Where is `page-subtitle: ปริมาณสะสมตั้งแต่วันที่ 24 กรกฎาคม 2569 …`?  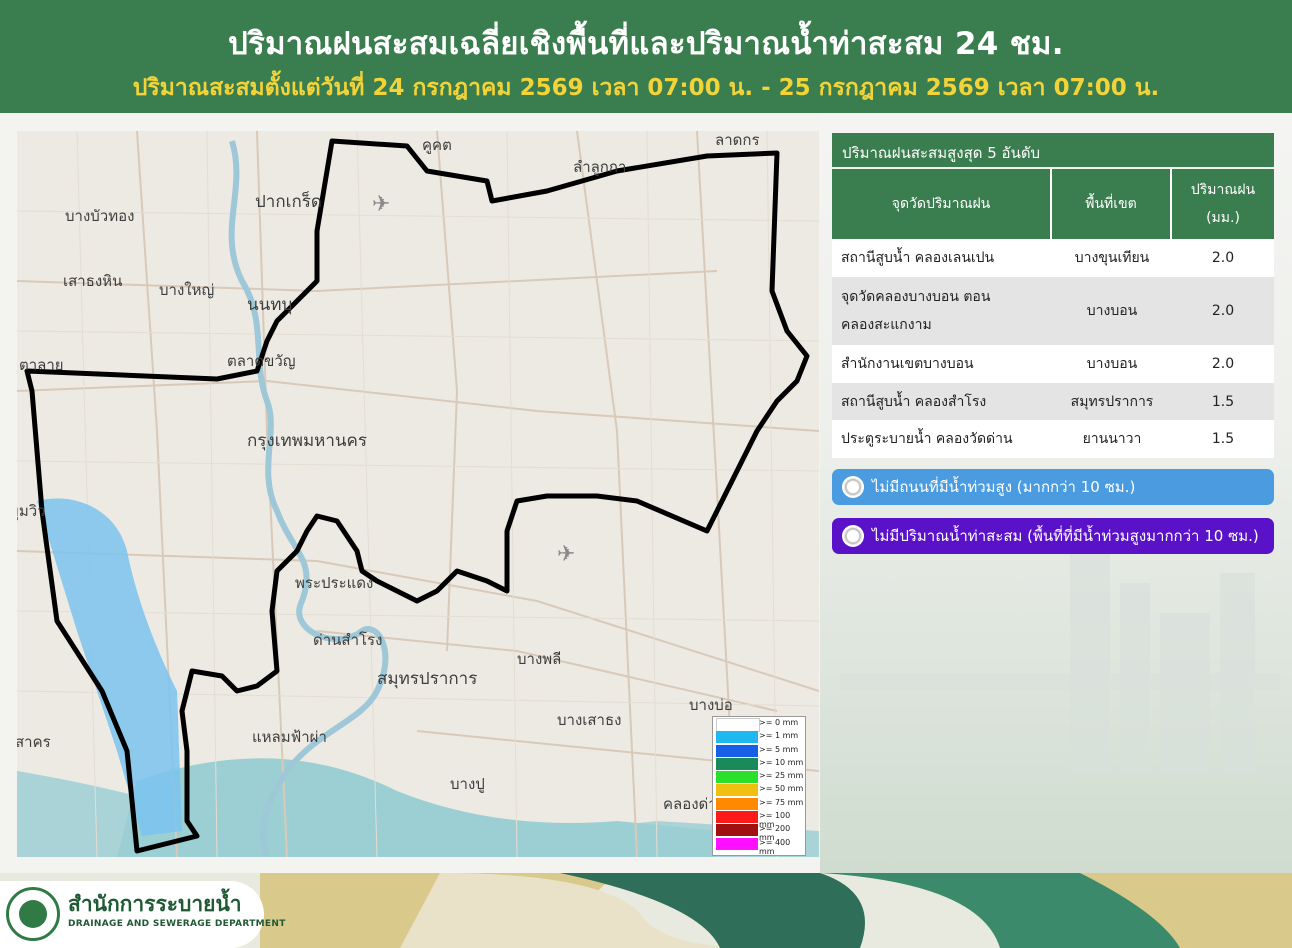
page-subtitle: ปริมาณสะสมตั้งแต่วันที่ 24 กรกฎาคม 2569 … is located at coordinates (646, 88).